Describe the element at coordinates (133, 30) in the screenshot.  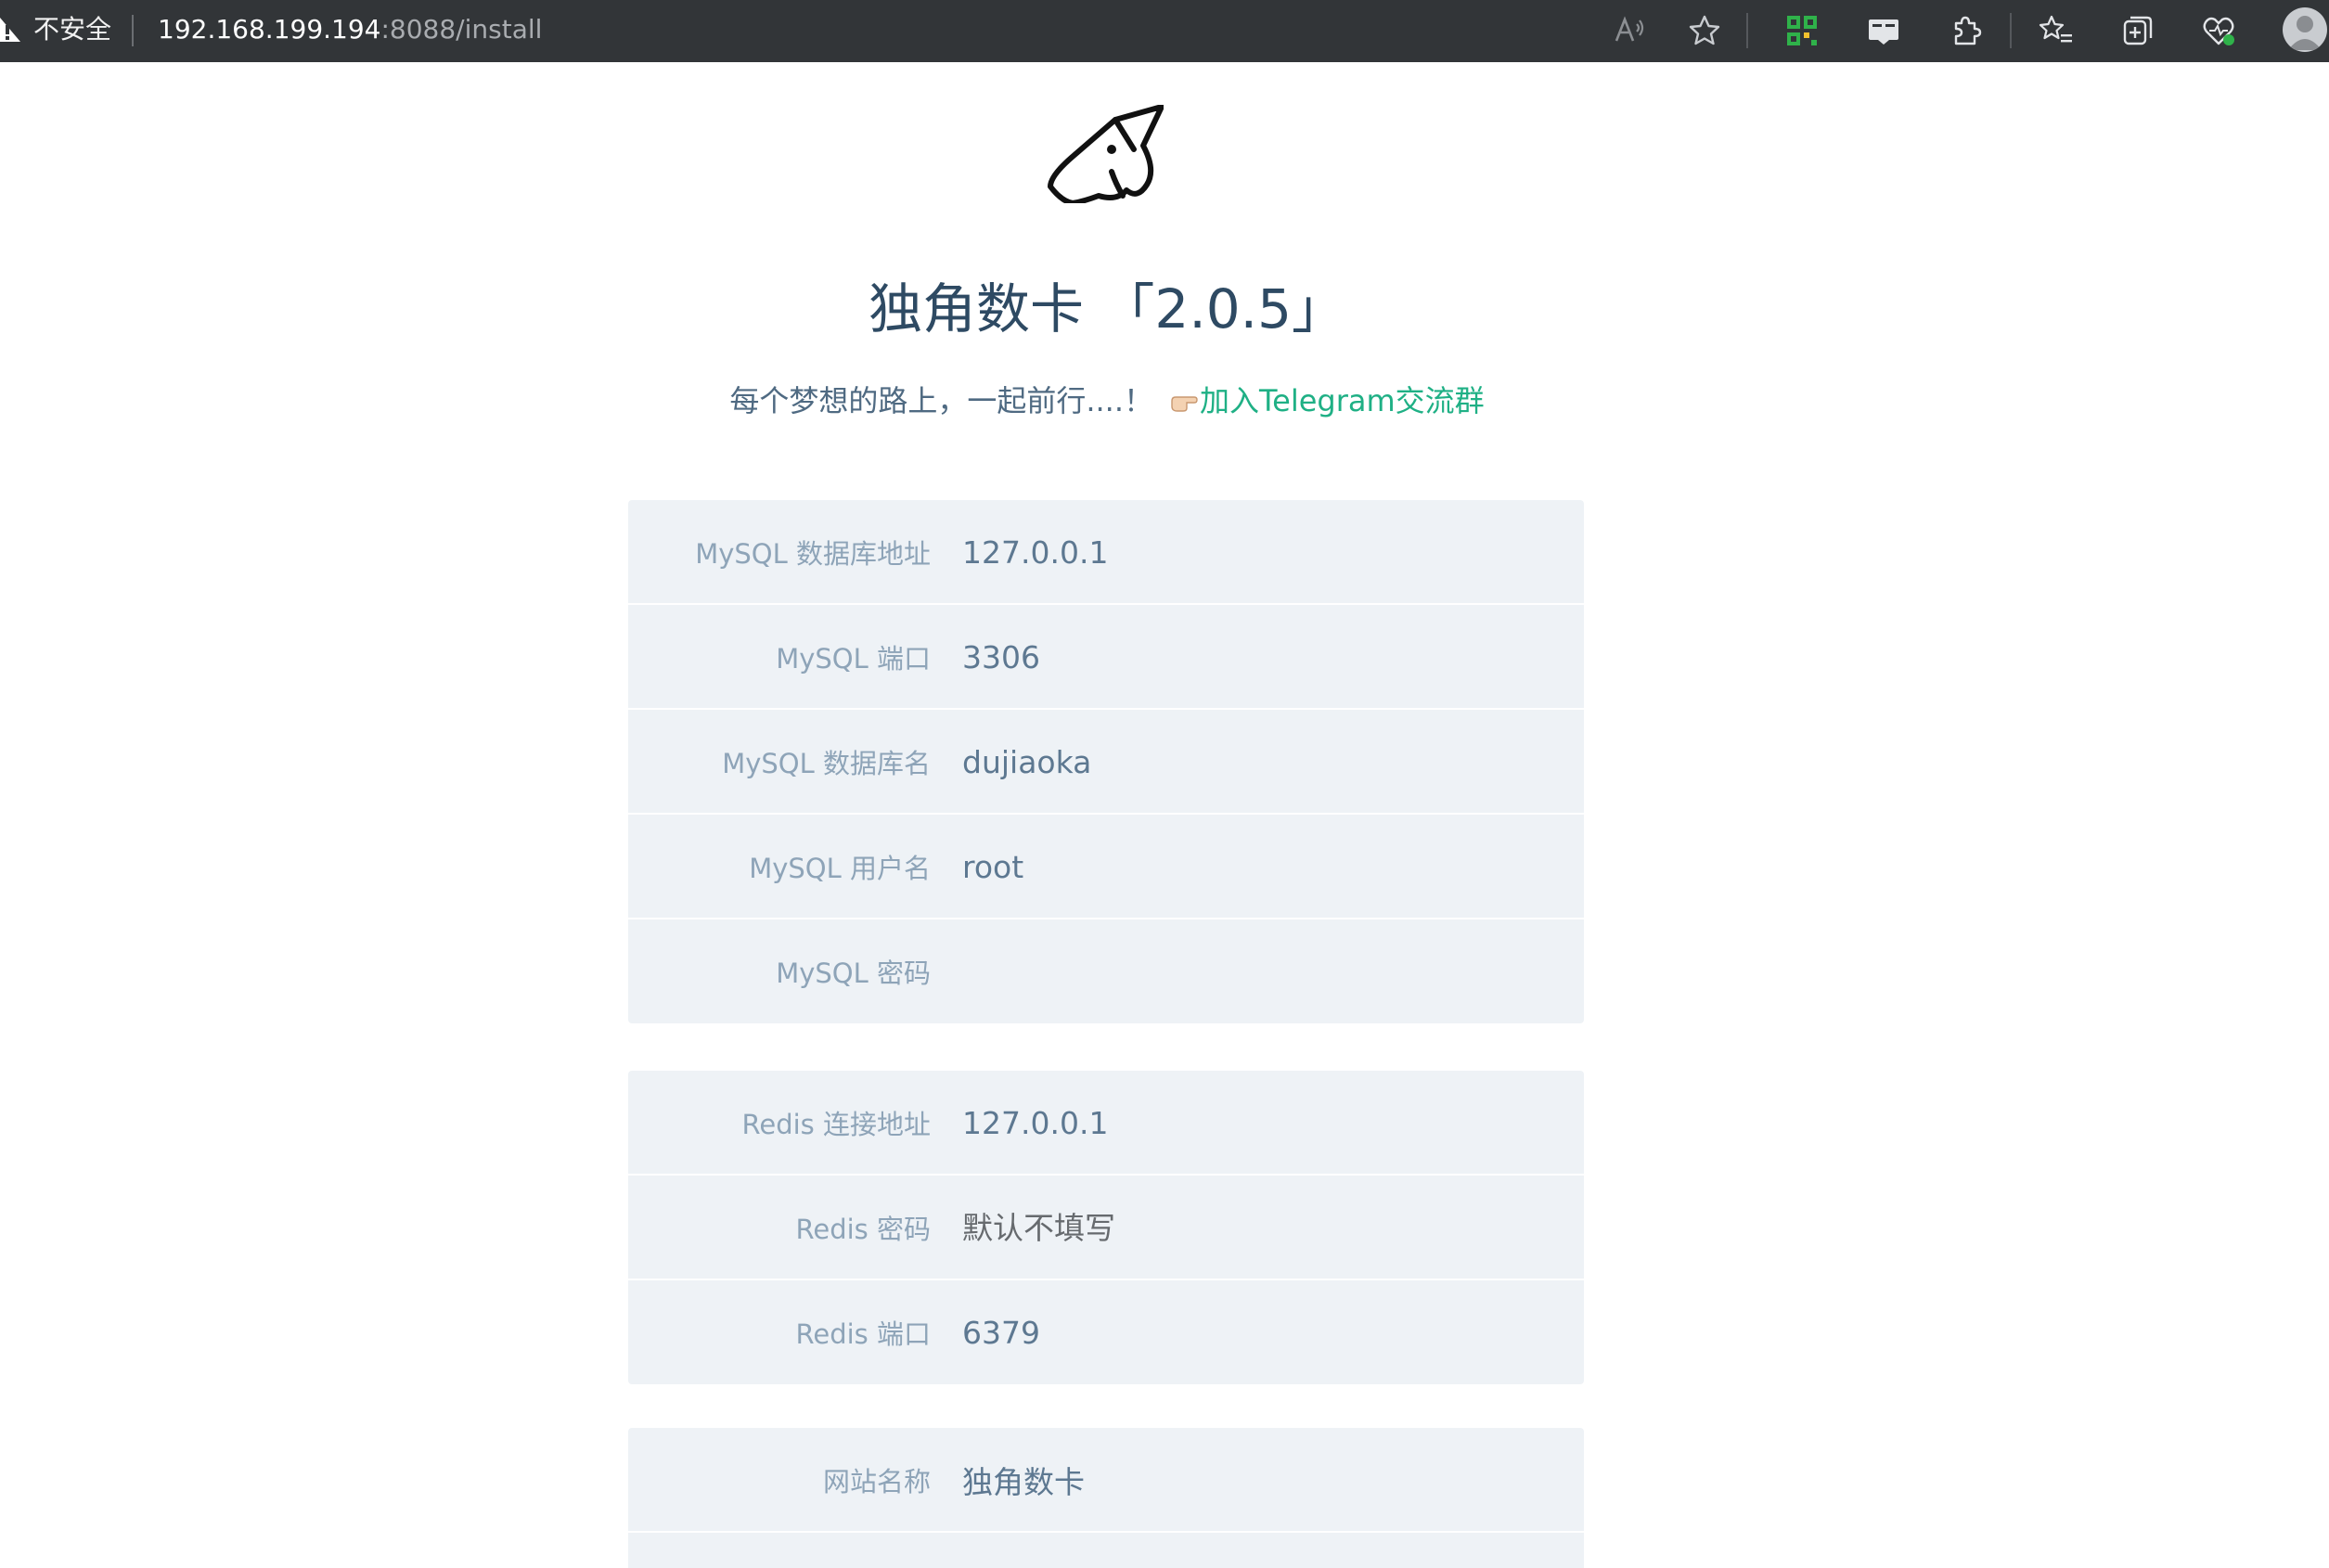
I see `address-separator` at that location.